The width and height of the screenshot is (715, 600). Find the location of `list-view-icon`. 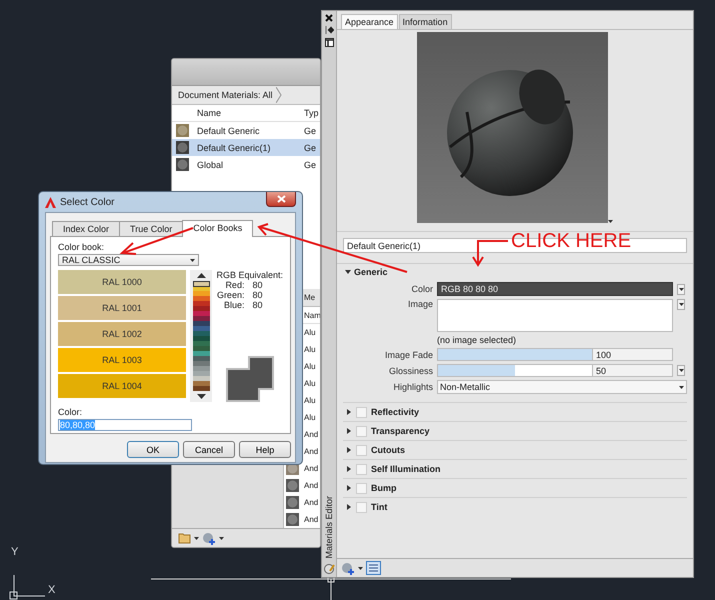

list-view-icon is located at coordinates (373, 568).